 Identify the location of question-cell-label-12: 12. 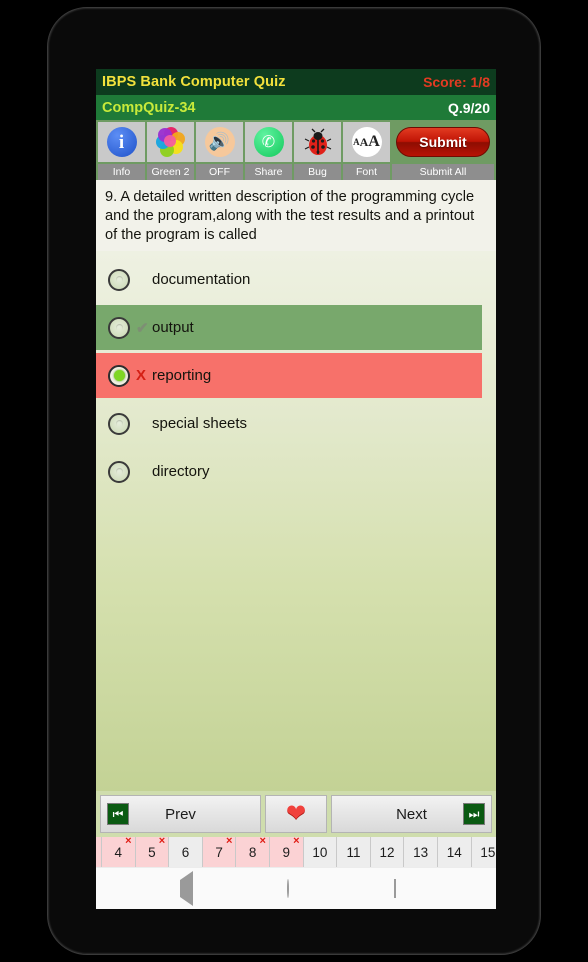
(387, 852).